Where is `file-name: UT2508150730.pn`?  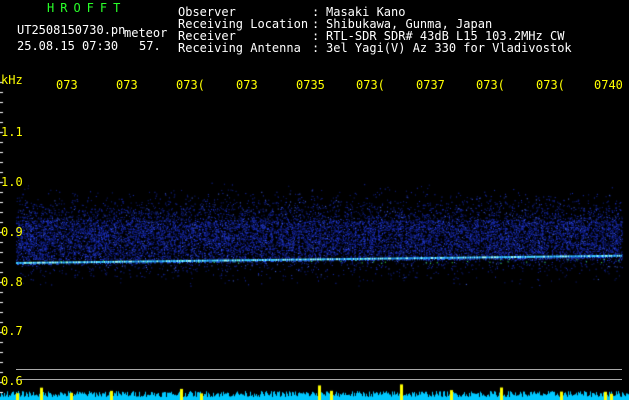
file-name: UT2508150730.pn is located at coordinates (71, 30).